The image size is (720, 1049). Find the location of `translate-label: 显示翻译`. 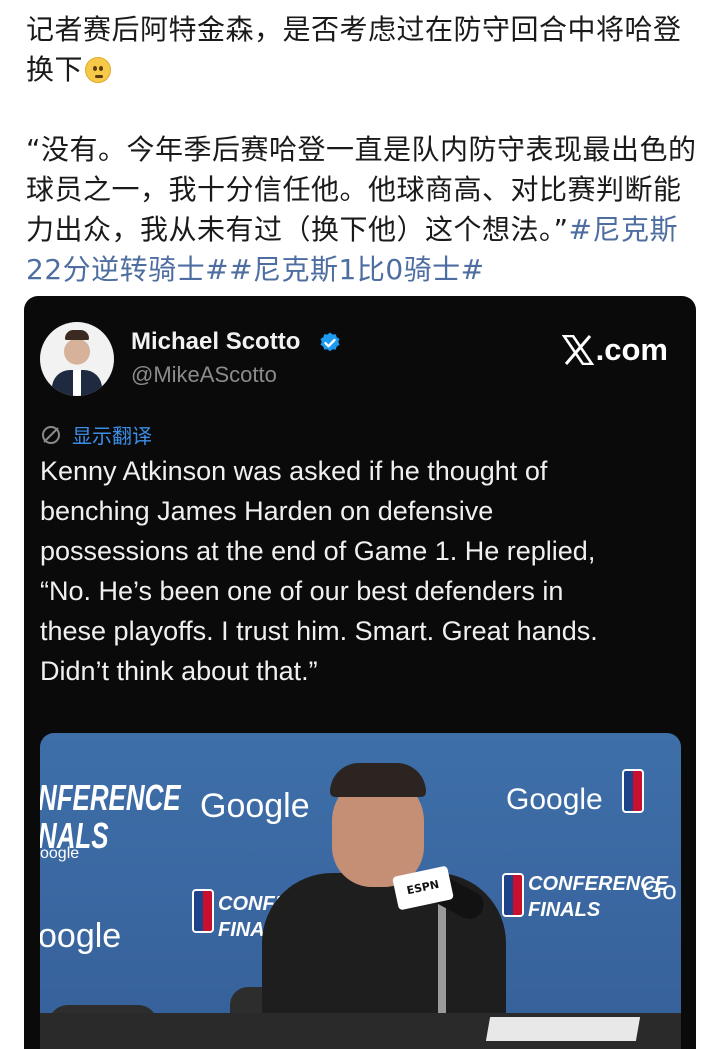

translate-label: 显示翻译 is located at coordinates (112, 436).